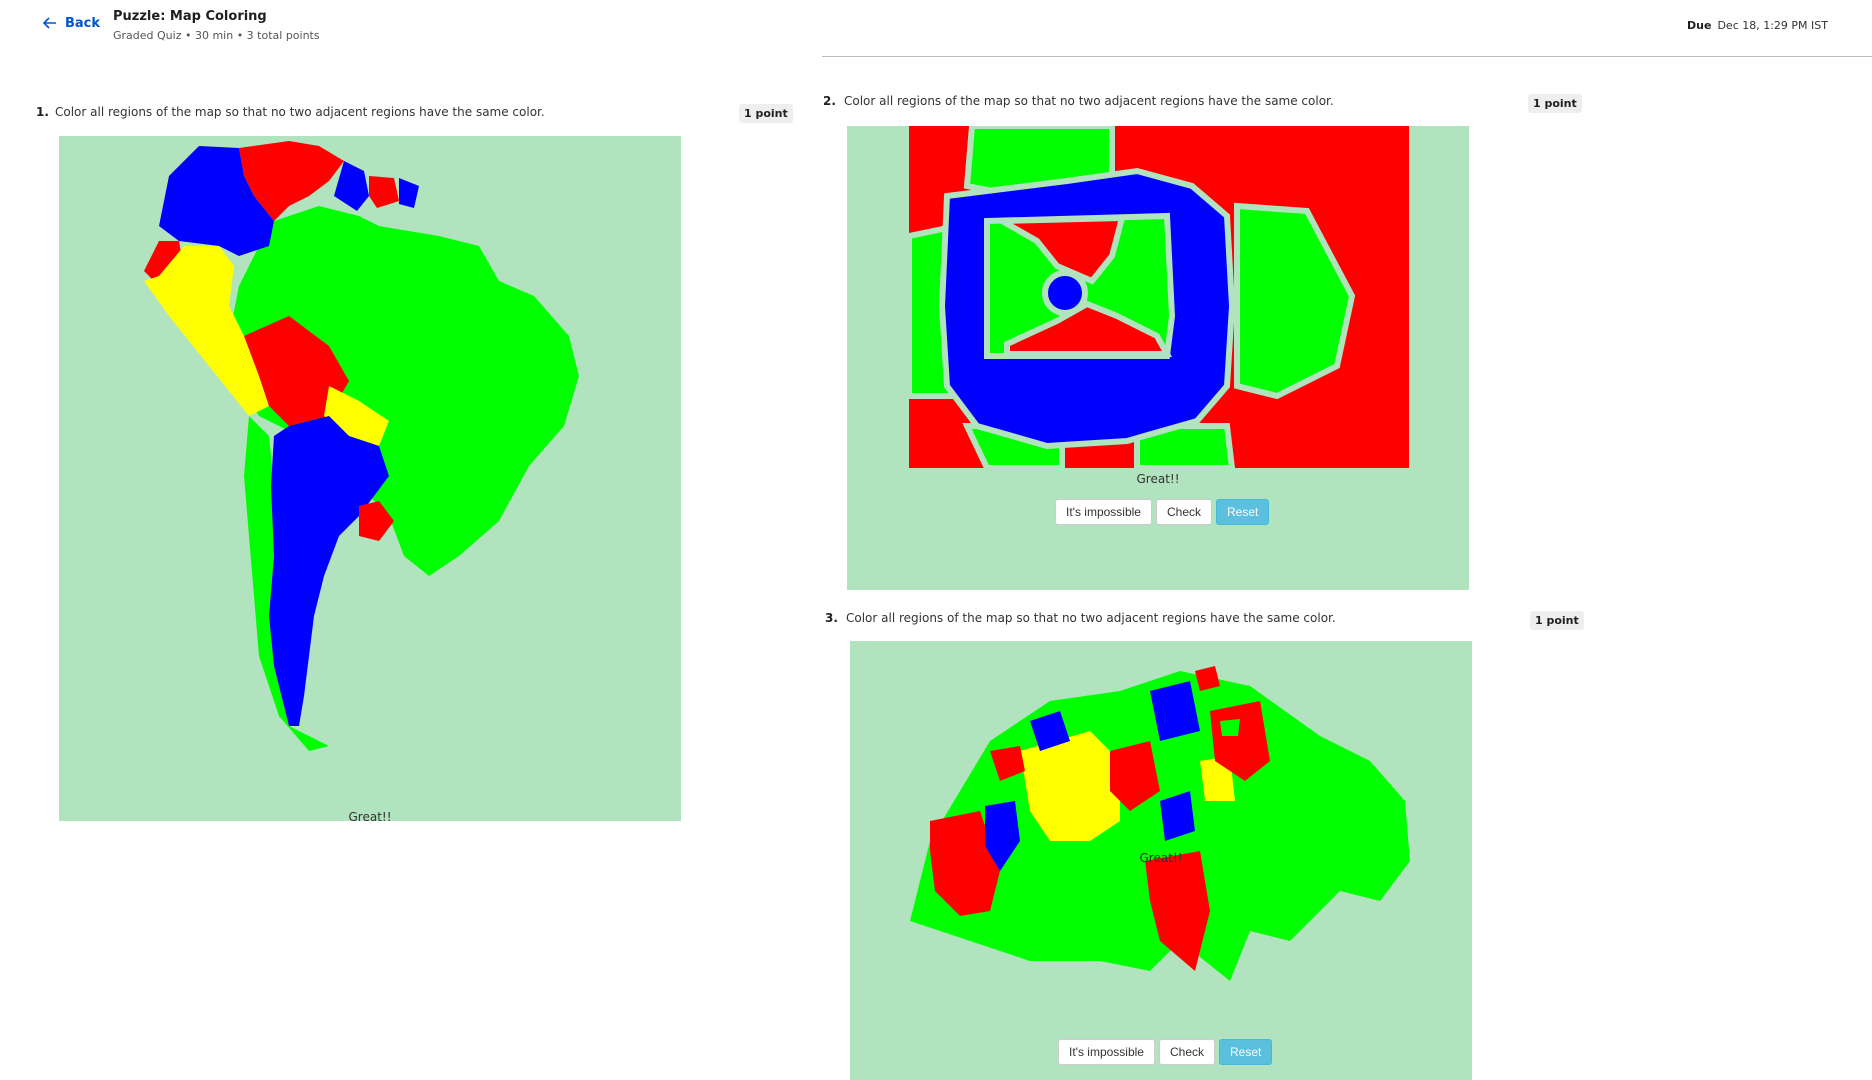  I want to click on question-1-points: 1 point, so click(766, 113).